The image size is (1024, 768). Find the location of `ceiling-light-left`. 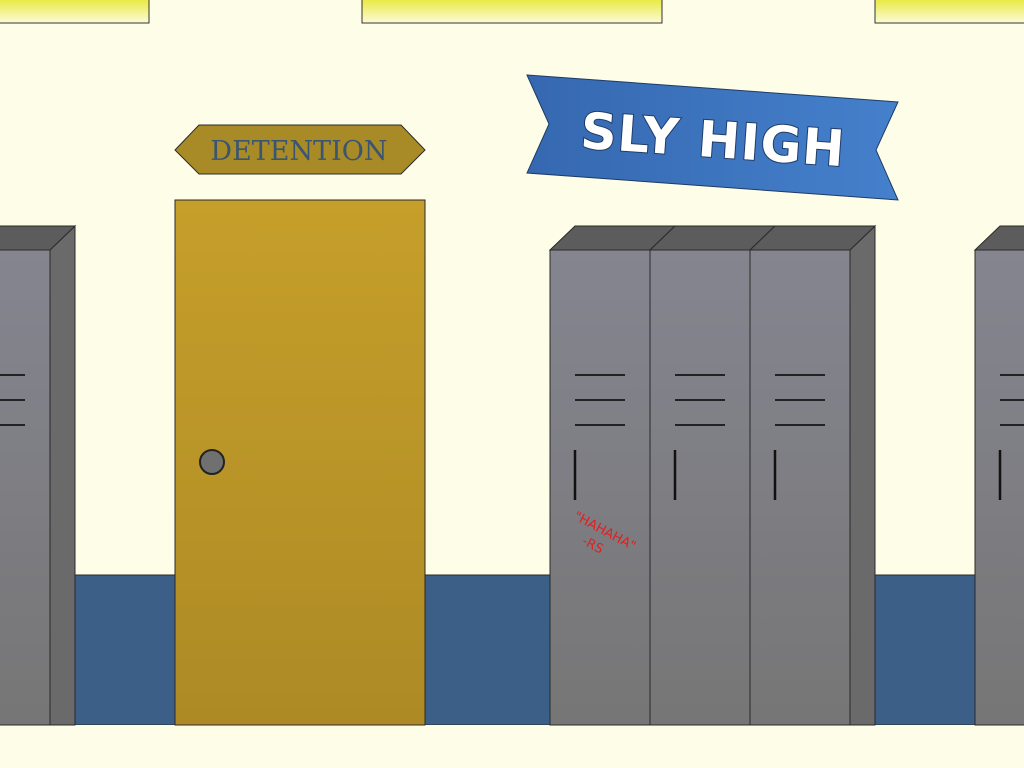

ceiling-light-left is located at coordinates (75, 12).